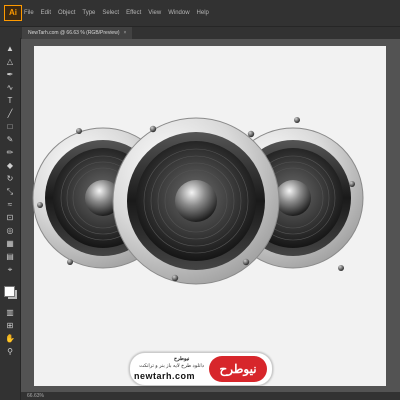 This screenshot has height=400, width=400. I want to click on watermark-name: نیوطرح, so click(182, 359).